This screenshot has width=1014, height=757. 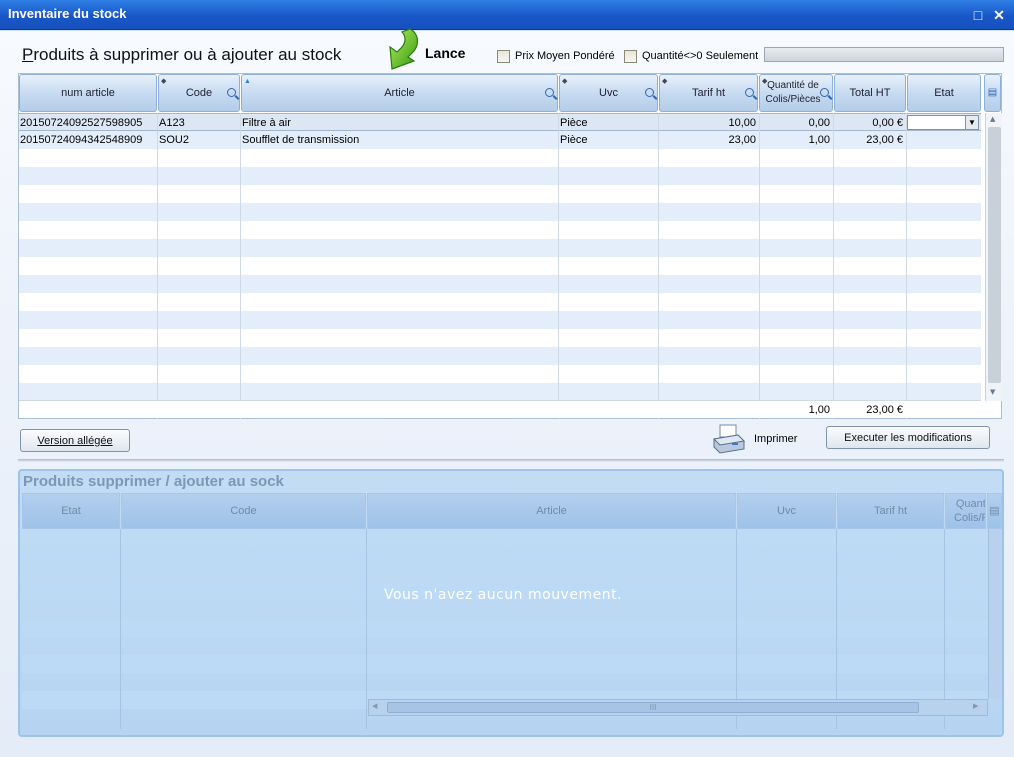 I want to click on panel-title: Produits supprimer / ajouter au sock, so click(x=153, y=481).